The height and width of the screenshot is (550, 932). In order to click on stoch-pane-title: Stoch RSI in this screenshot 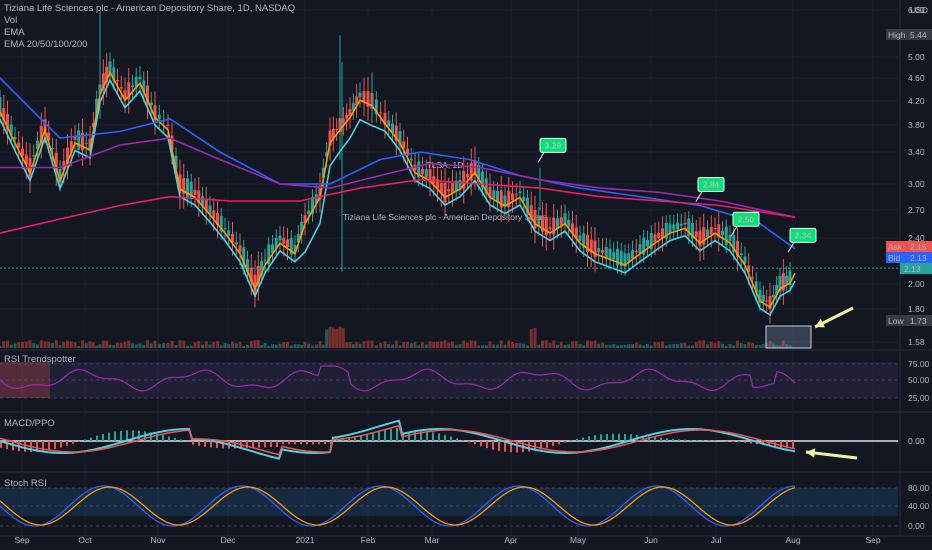, I will do `click(25, 483)`.